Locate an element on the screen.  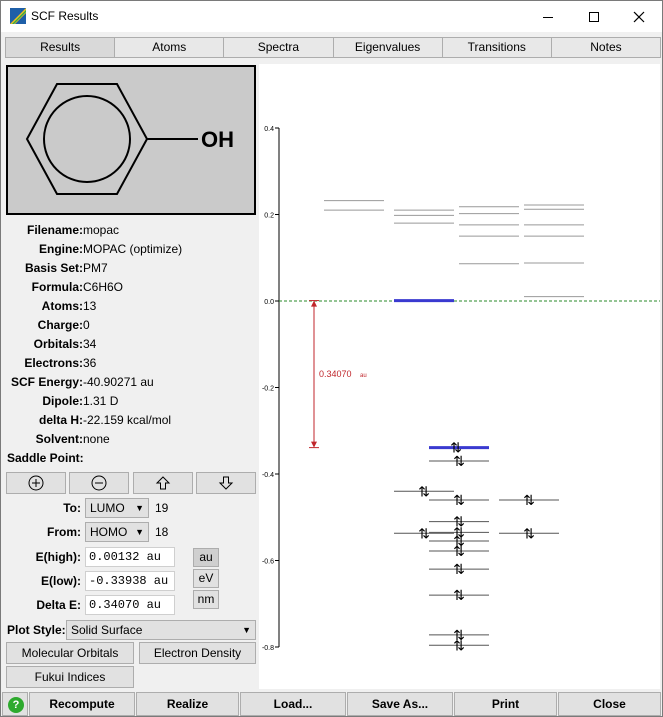
arrow-down-icon is located at coordinates (226, 483).